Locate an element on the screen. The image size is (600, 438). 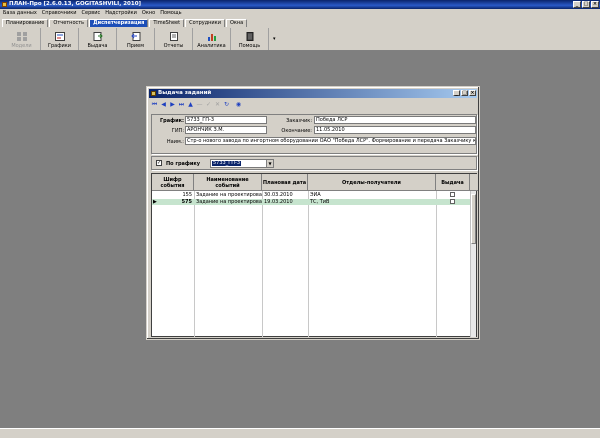
charts-button: Графики is located at coordinates (60, 38).